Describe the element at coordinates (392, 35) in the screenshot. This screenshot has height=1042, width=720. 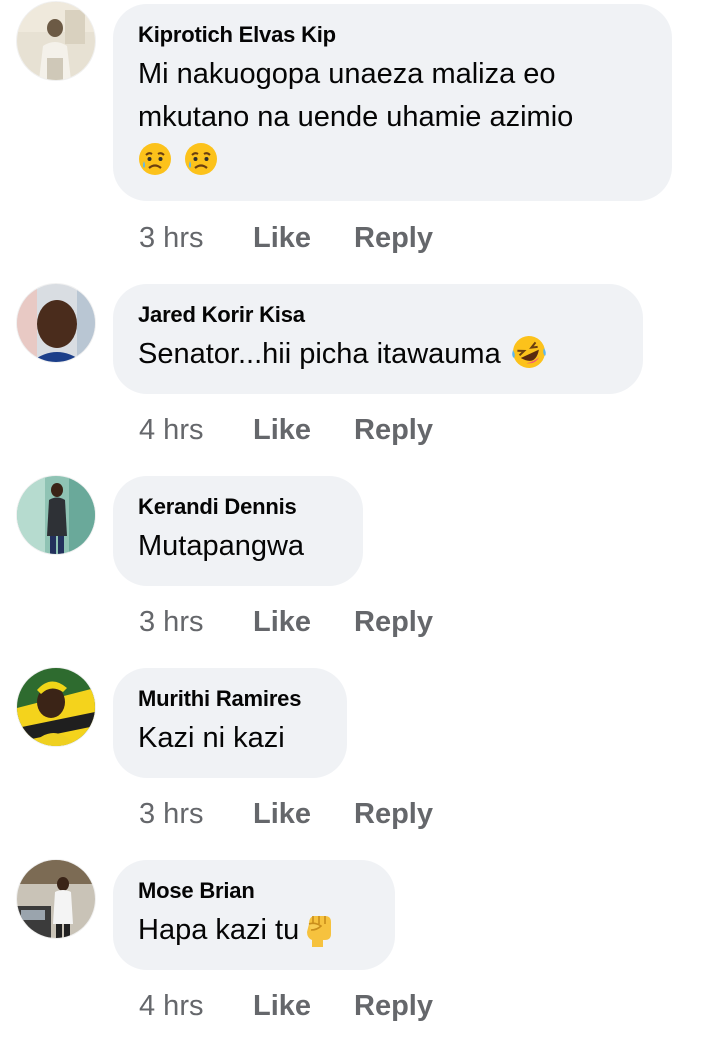
I see `comment-author: Kiprotich Elvas Kip` at that location.